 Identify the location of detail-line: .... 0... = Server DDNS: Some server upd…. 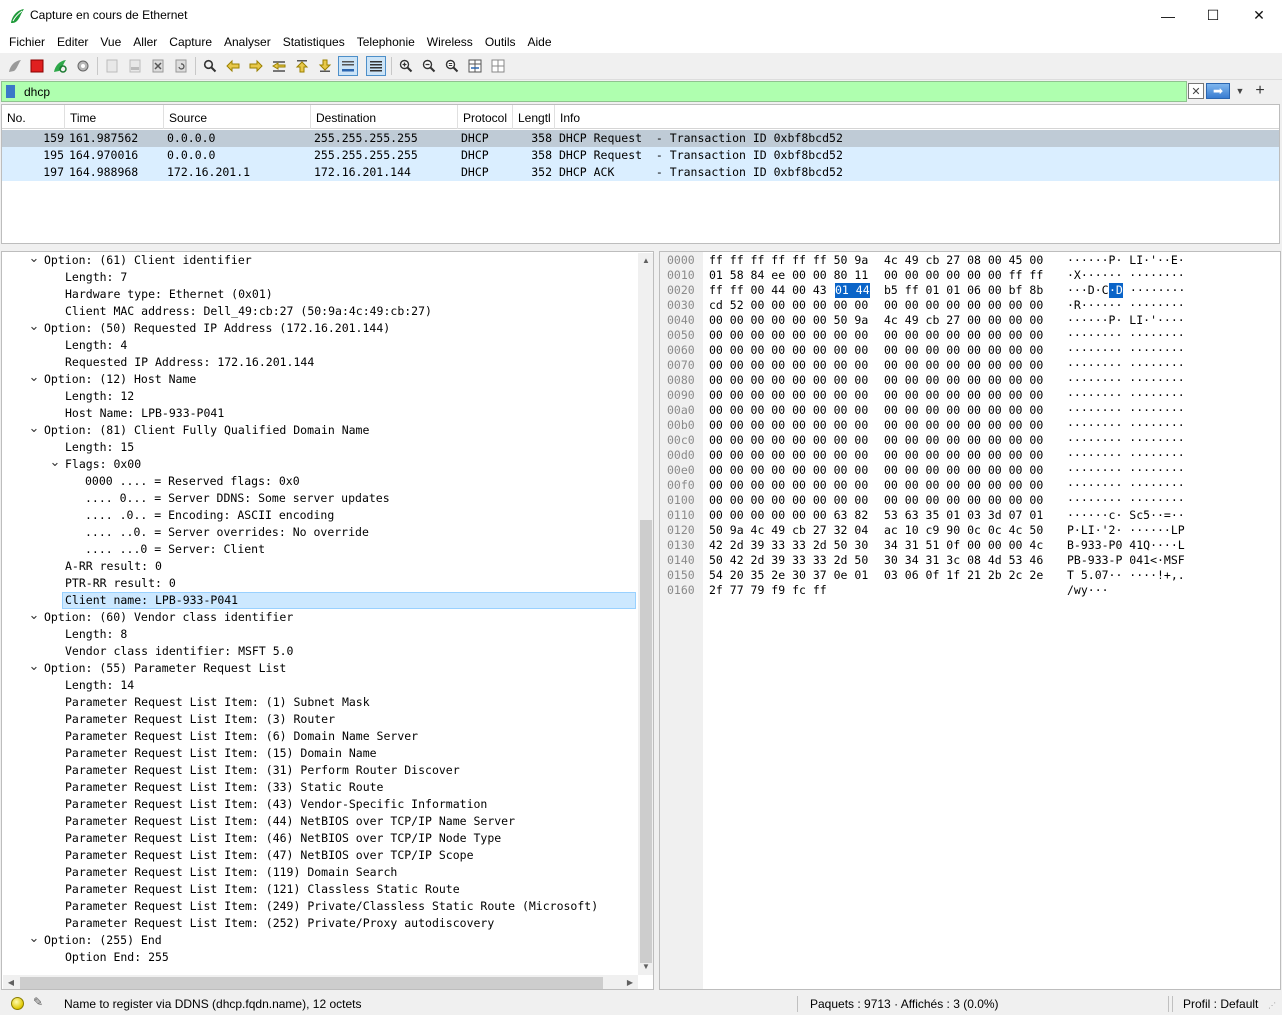
(237, 498).